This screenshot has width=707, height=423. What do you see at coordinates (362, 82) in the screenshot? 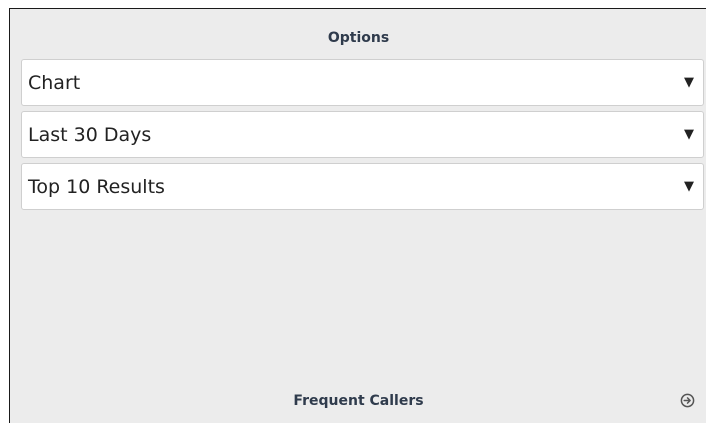
I see `view-type-select: Chart ▼` at bounding box center [362, 82].